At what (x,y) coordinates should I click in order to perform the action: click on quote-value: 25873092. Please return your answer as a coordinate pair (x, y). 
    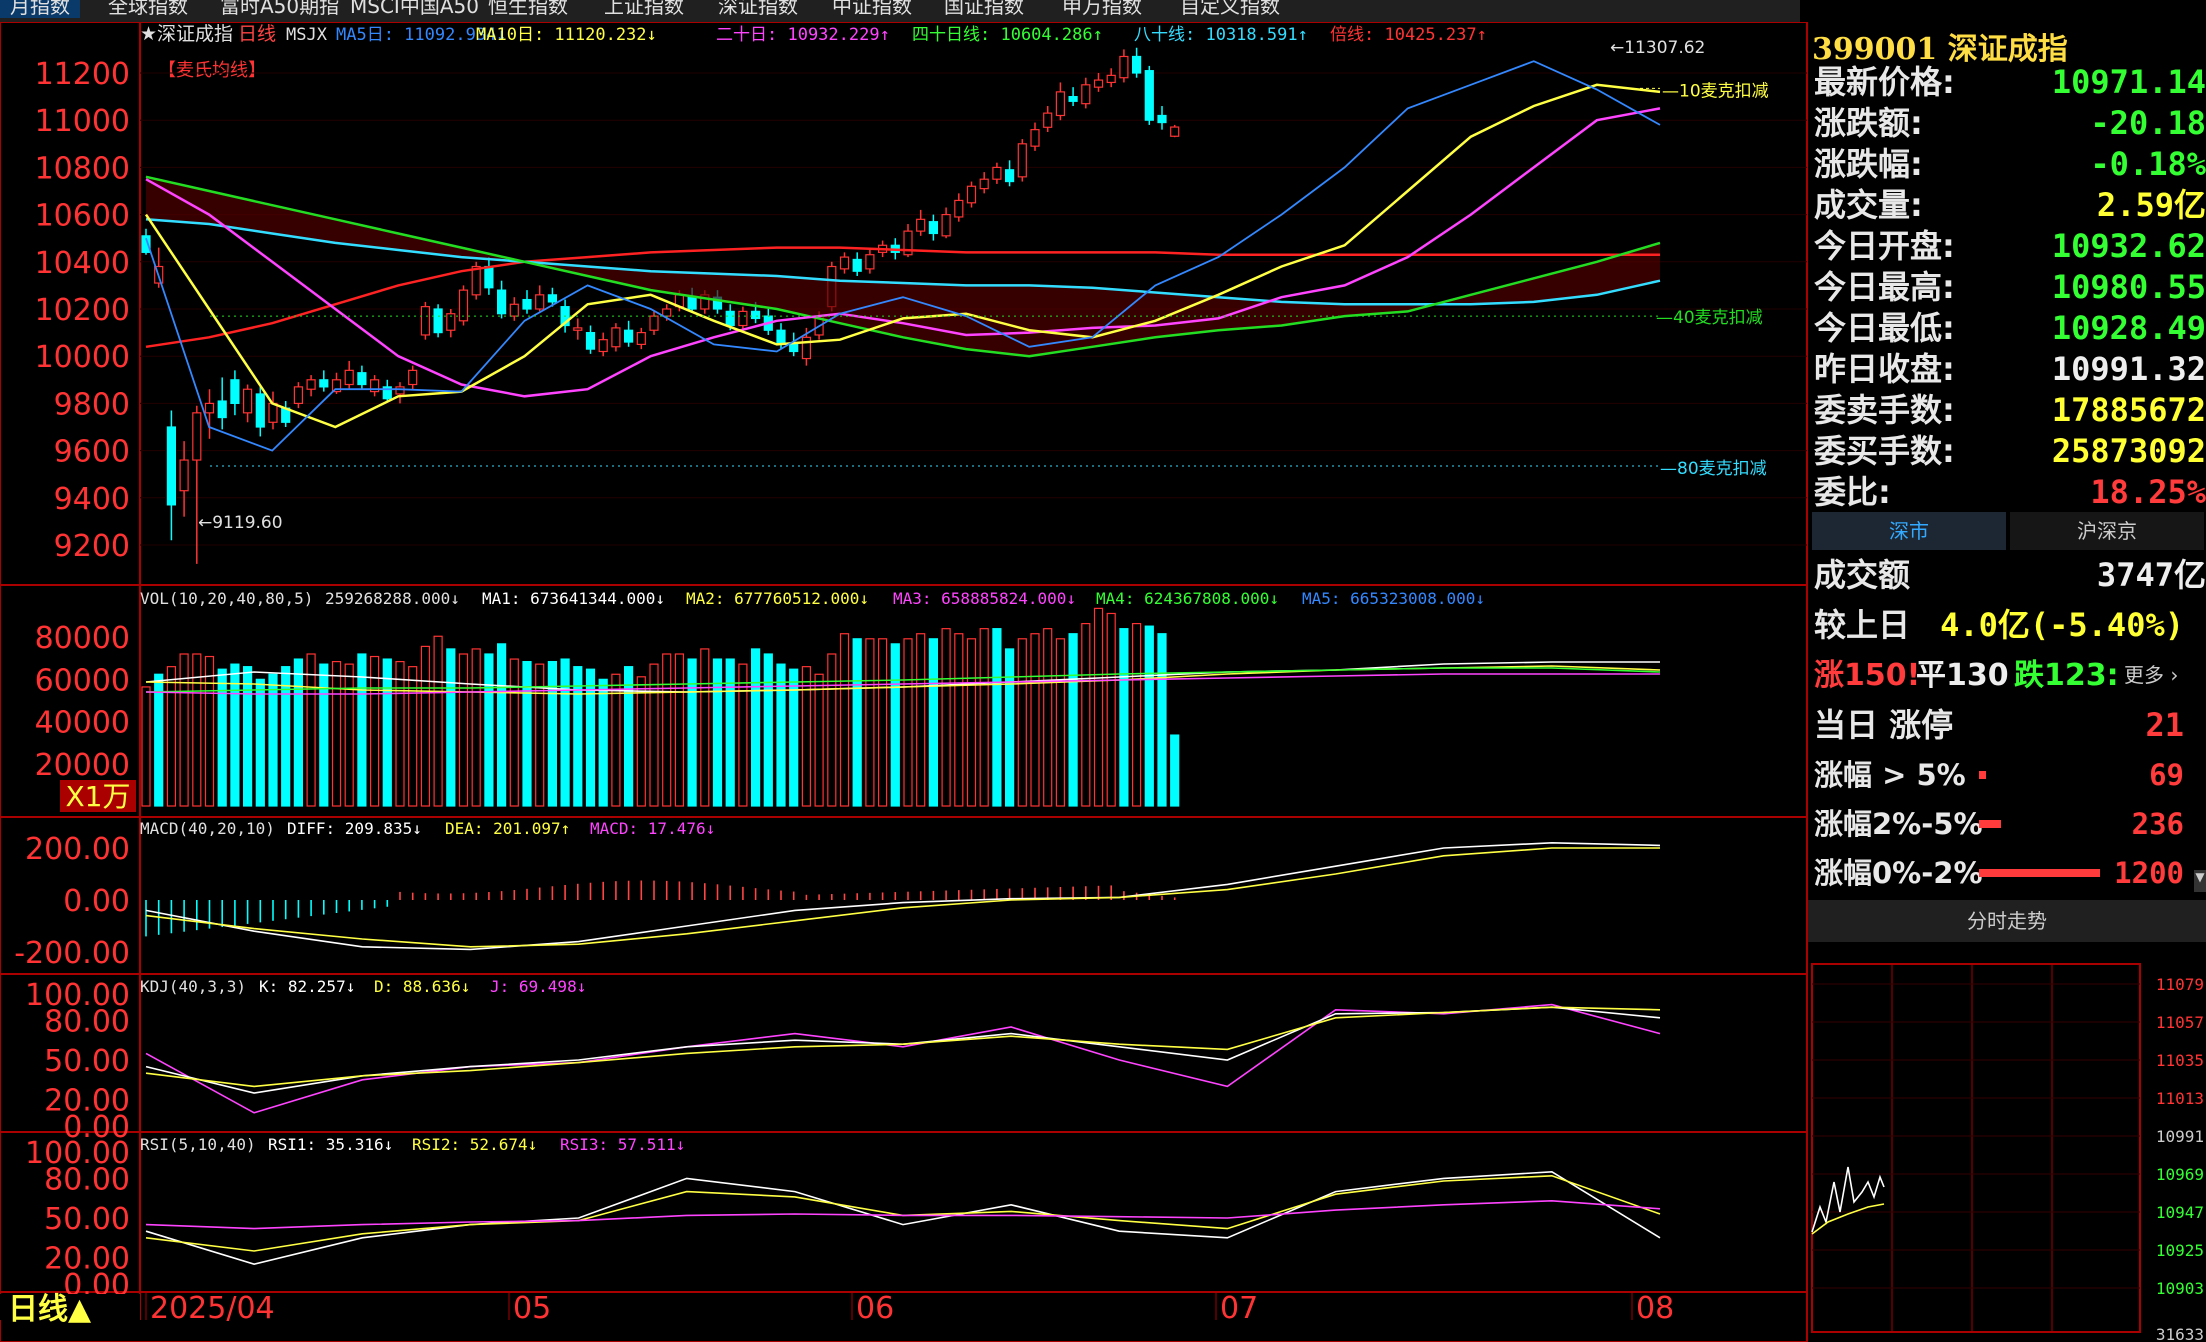
    Looking at the image, I should click on (2128, 451).